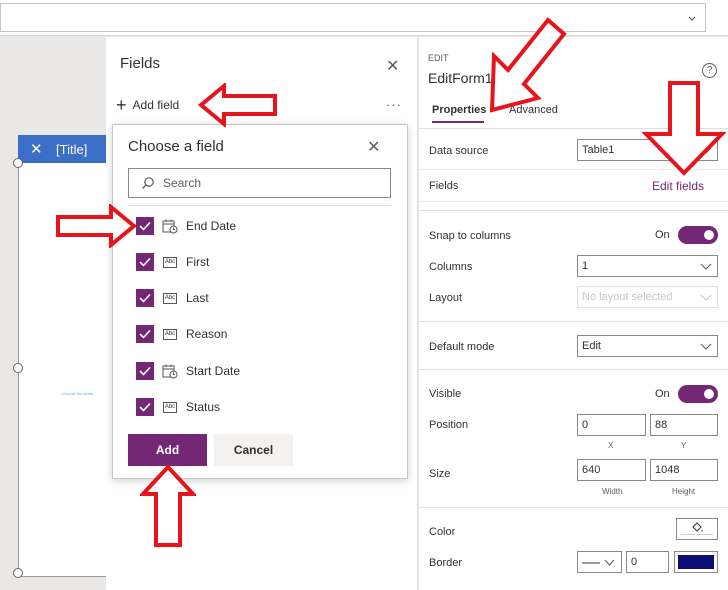 This screenshot has width=728, height=590. What do you see at coordinates (181, 334) in the screenshot?
I see `field-row-reason: Abc Reason` at bounding box center [181, 334].